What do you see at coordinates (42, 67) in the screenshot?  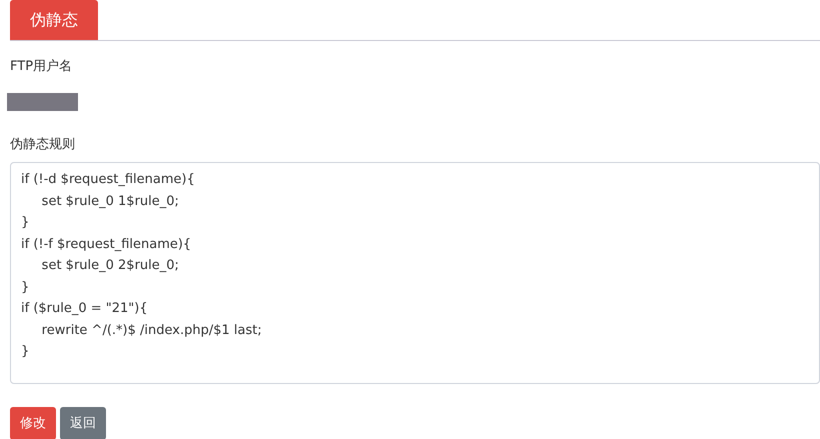 I see `field-label: FTP用户名` at bounding box center [42, 67].